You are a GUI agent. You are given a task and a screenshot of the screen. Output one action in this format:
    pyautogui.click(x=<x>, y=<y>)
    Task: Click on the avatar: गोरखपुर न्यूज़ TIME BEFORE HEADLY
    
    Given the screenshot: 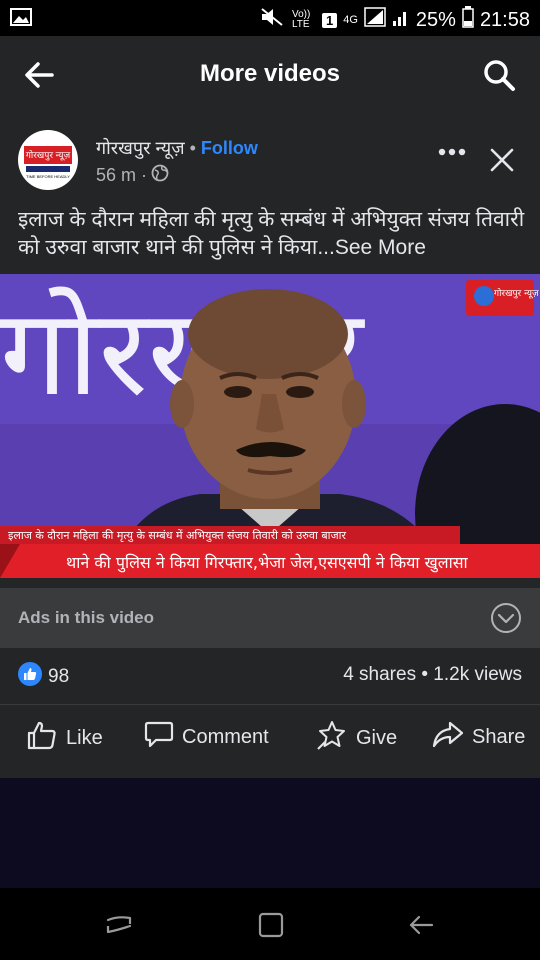 What is the action you would take?
    pyautogui.click(x=48, y=160)
    